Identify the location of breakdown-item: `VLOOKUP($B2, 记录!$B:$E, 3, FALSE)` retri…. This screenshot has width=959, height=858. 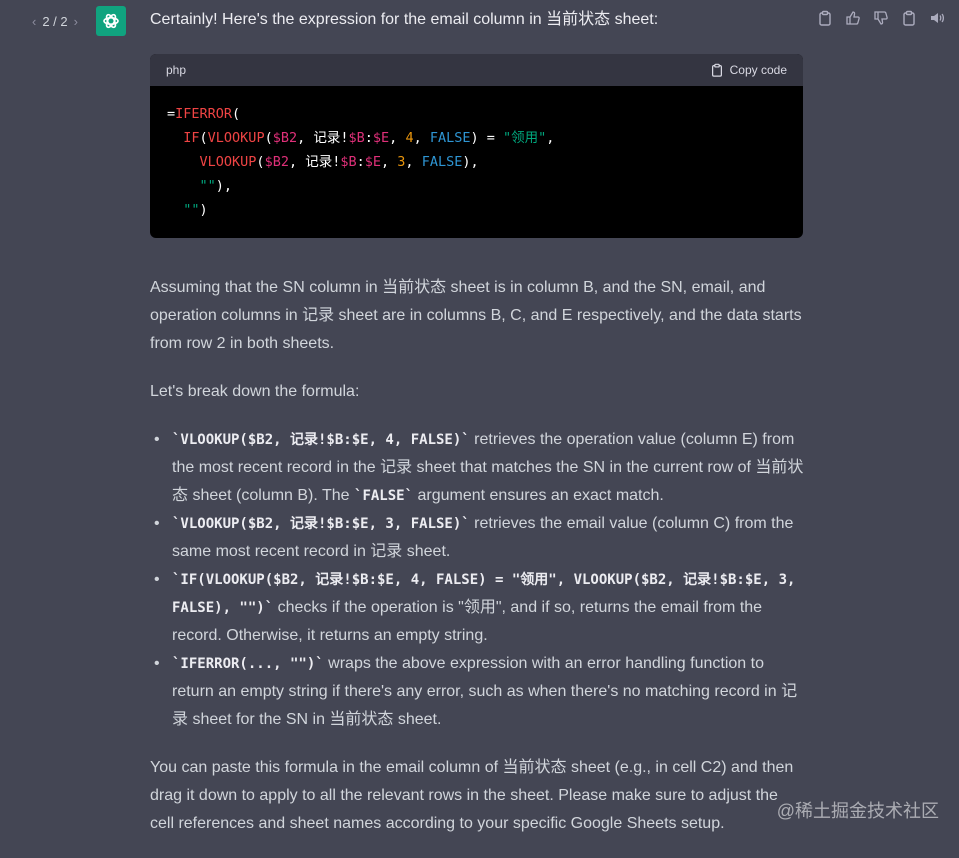
(479, 538).